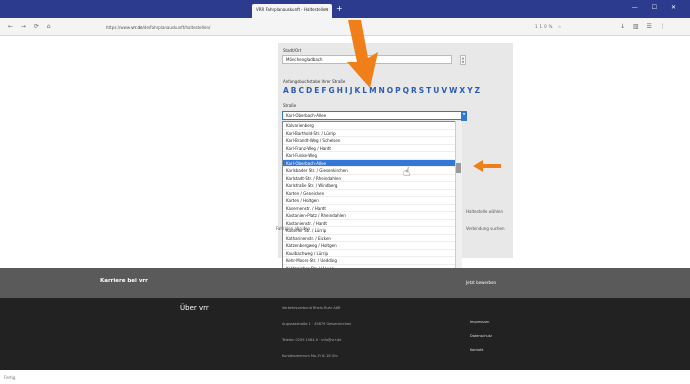  Describe the element at coordinates (453, 90) in the screenshot. I see `letter-link-w: W` at that location.